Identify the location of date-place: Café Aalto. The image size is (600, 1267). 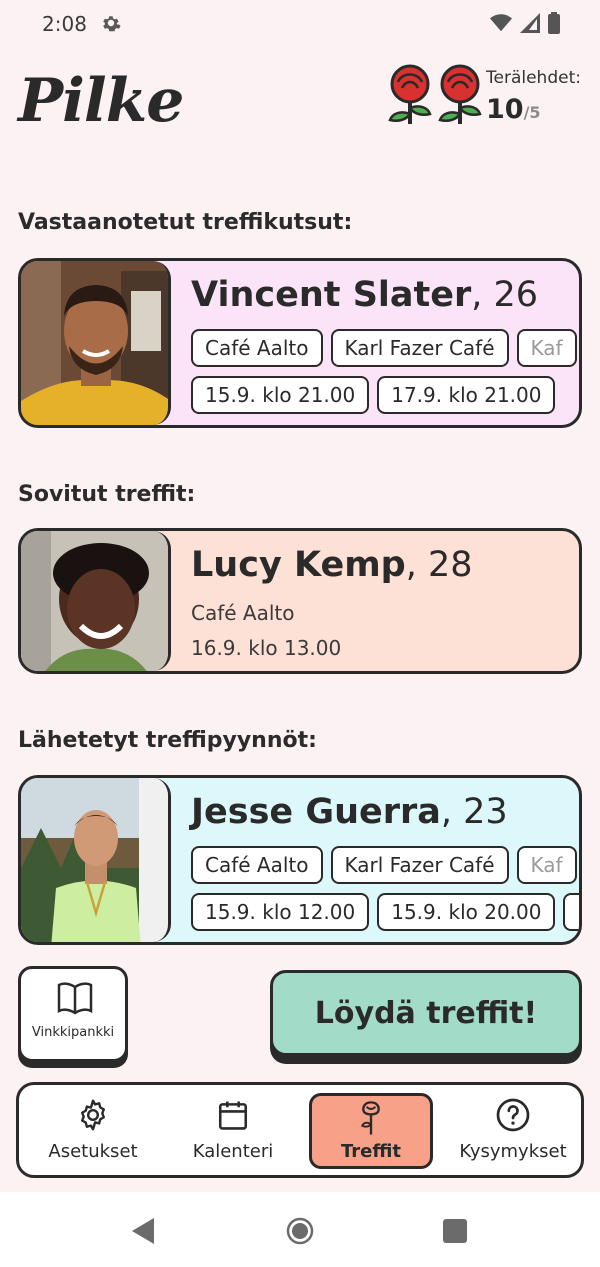
(243, 613).